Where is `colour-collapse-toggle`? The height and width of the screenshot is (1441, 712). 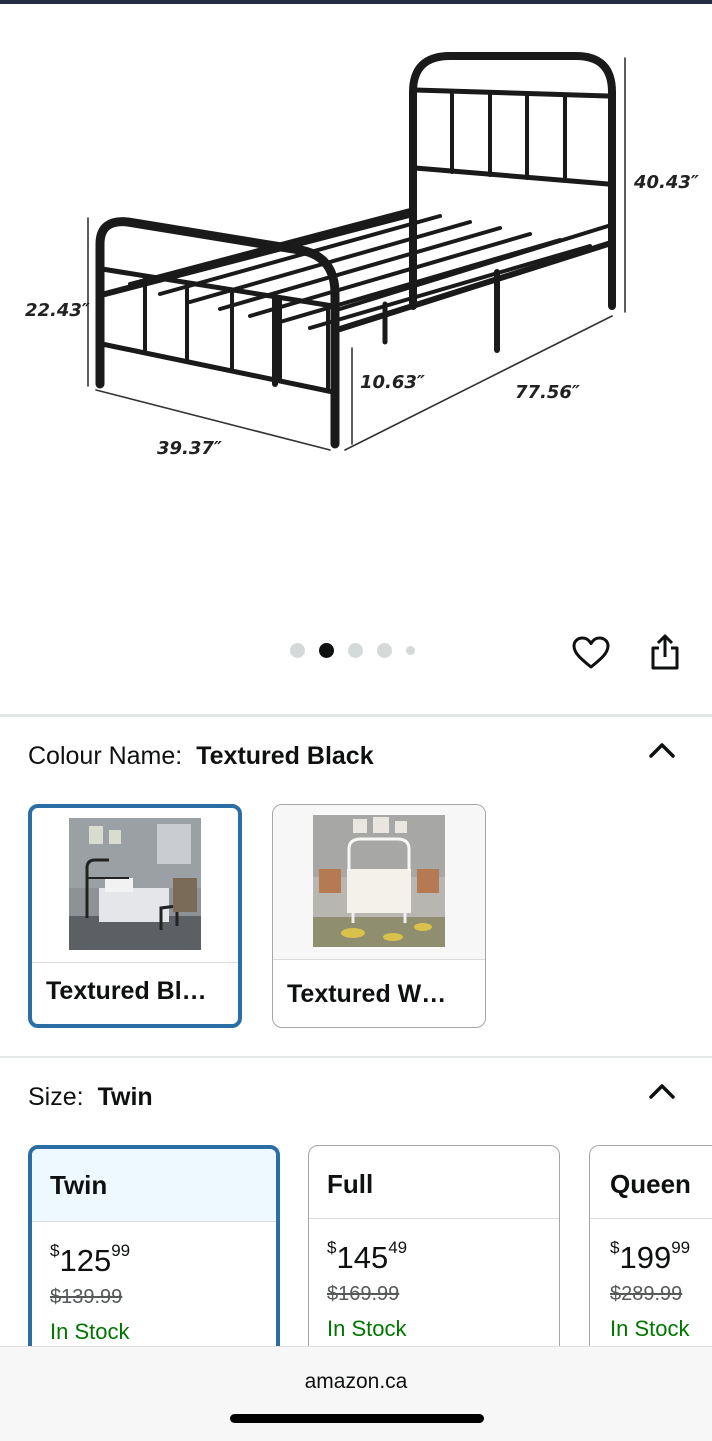
colour-collapse-toggle is located at coordinates (662, 751).